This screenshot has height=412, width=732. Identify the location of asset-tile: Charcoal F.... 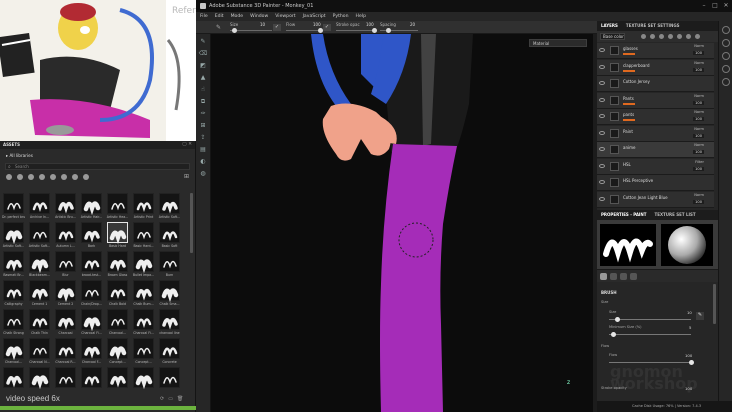
(91, 352).